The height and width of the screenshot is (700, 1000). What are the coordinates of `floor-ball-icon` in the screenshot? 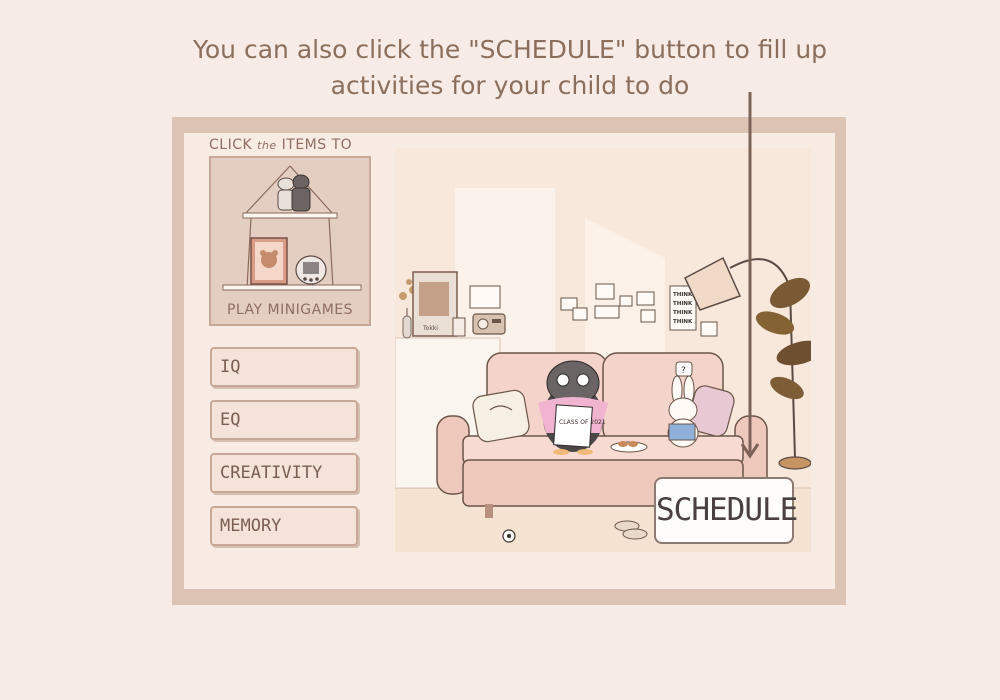 It's located at (509, 536).